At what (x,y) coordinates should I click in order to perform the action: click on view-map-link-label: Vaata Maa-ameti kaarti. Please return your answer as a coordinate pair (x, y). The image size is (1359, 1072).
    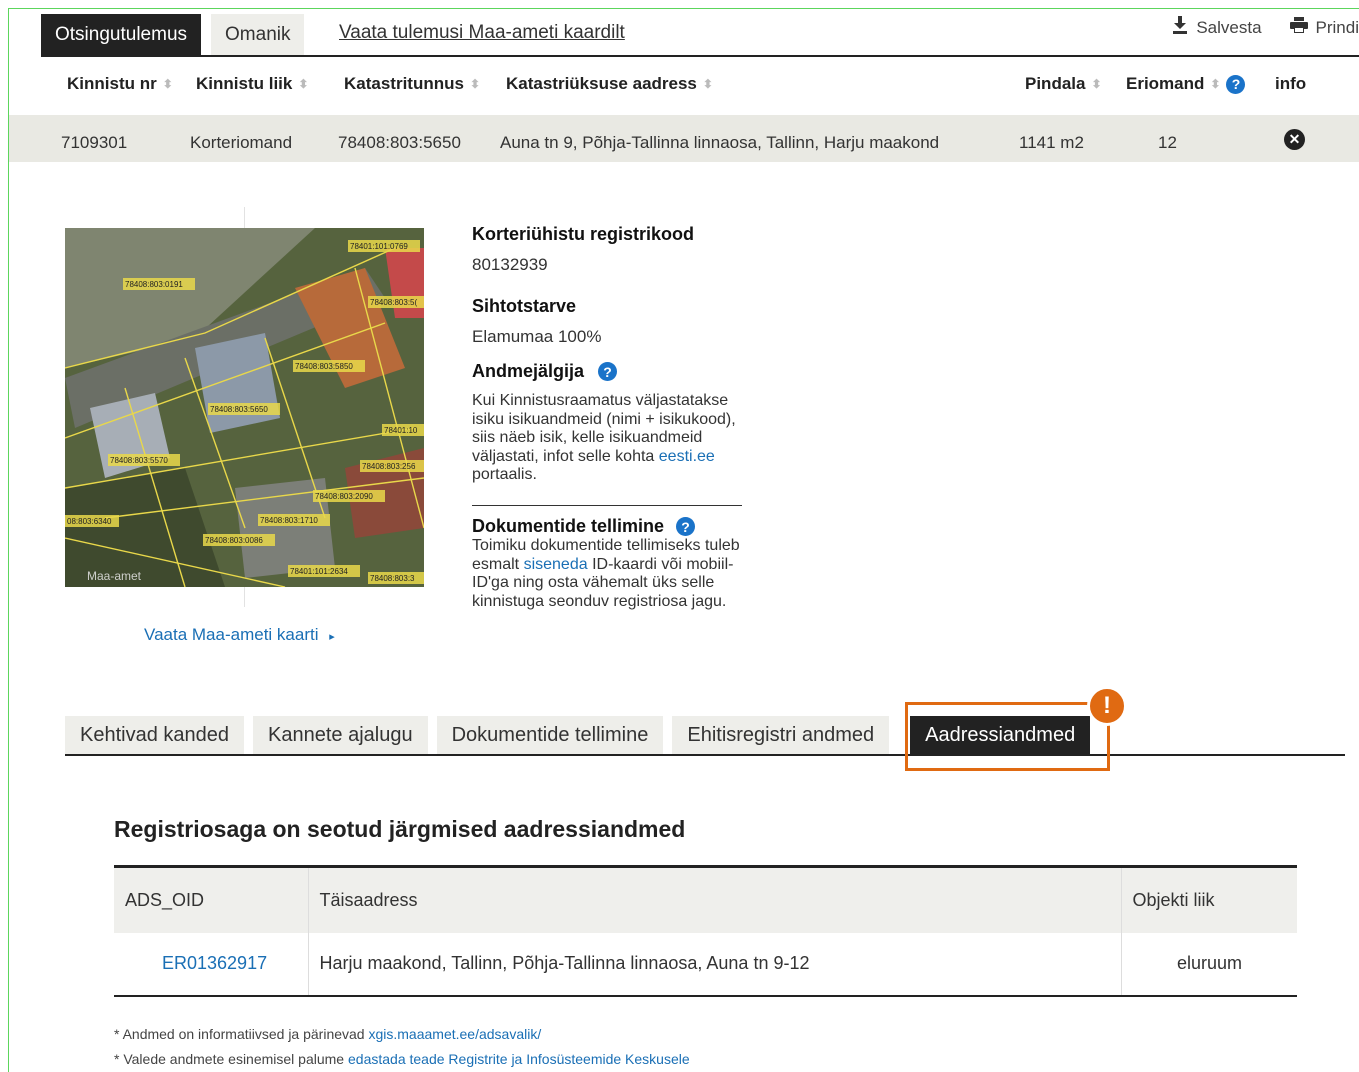
    Looking at the image, I should click on (231, 634).